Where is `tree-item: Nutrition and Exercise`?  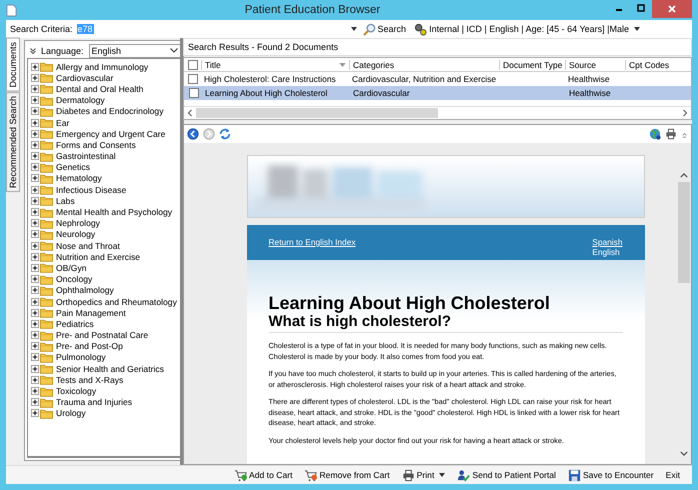 tree-item: Nutrition and Exercise is located at coordinates (98, 257).